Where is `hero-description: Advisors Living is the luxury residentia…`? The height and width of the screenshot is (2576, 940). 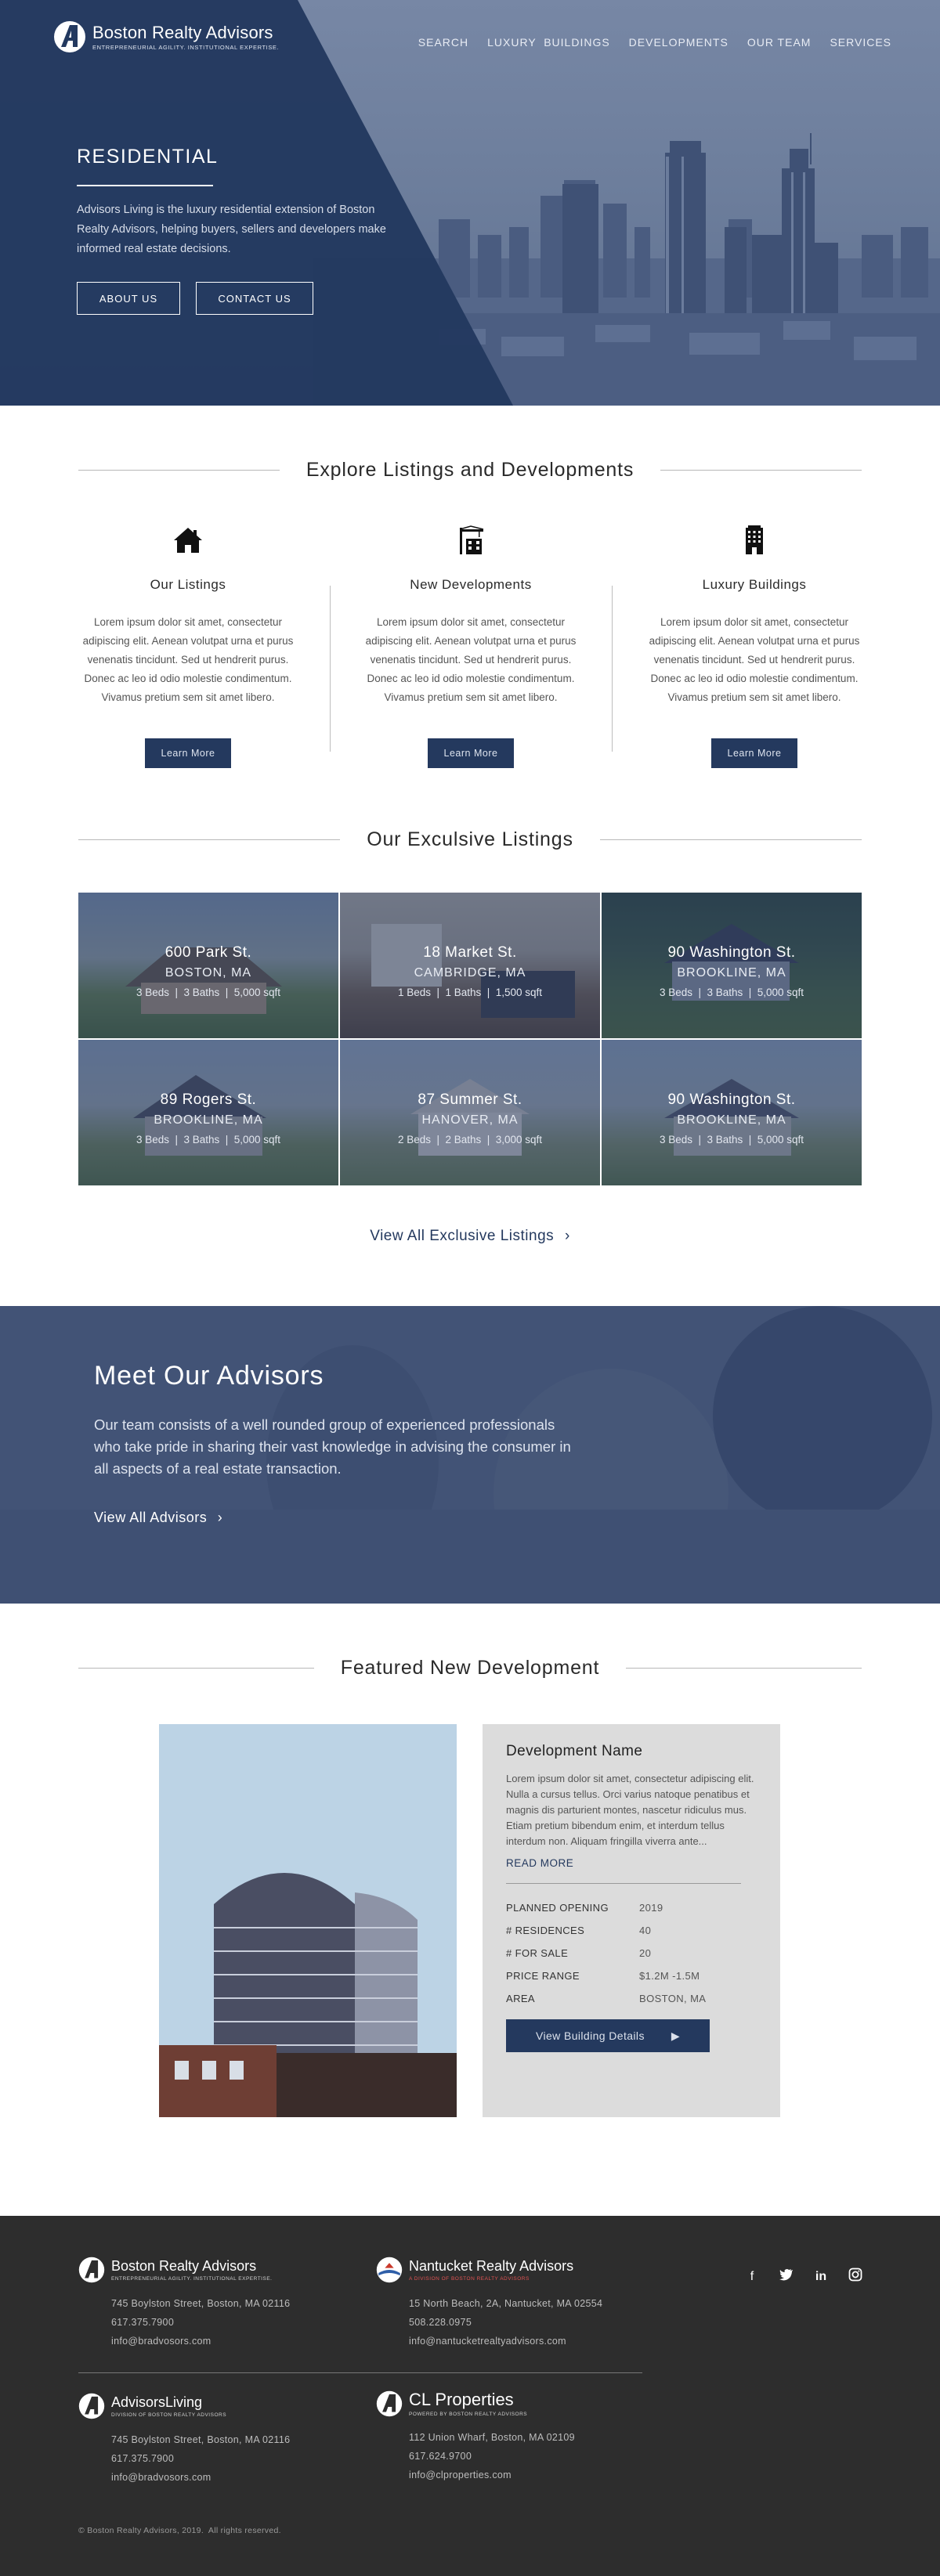
hero-description: Advisors Living is the luxury residentia… is located at coordinates (232, 229).